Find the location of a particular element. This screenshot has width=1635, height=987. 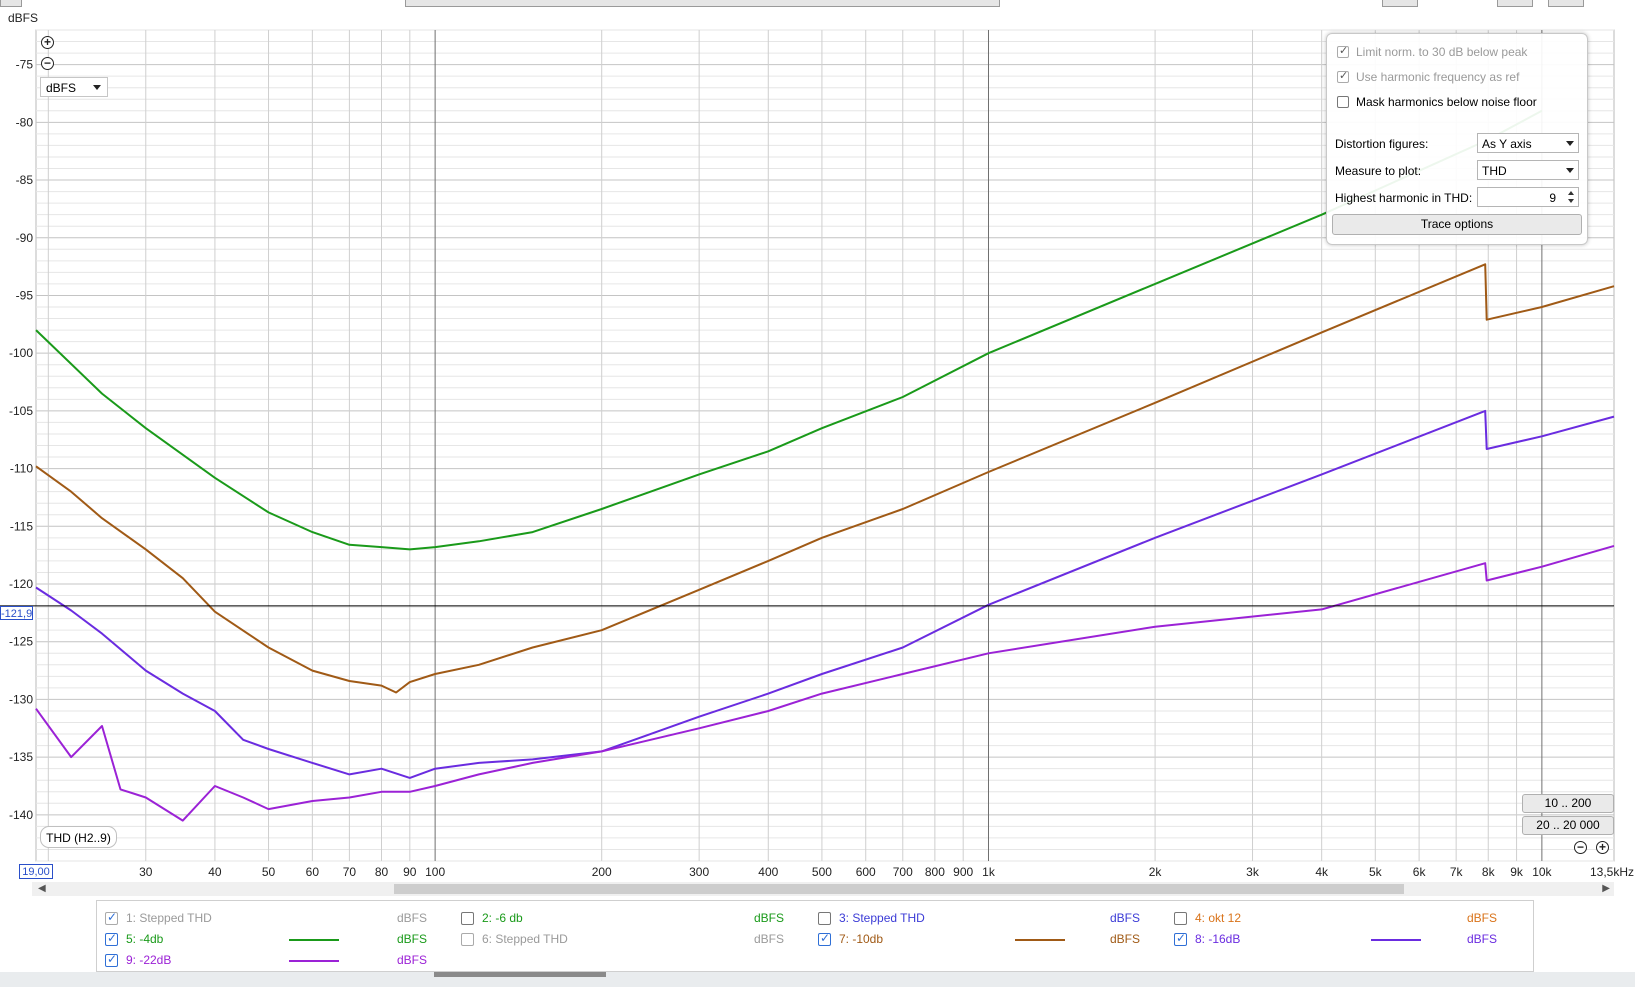

distortion-figures-select: As Y axis is located at coordinates (1528, 143).